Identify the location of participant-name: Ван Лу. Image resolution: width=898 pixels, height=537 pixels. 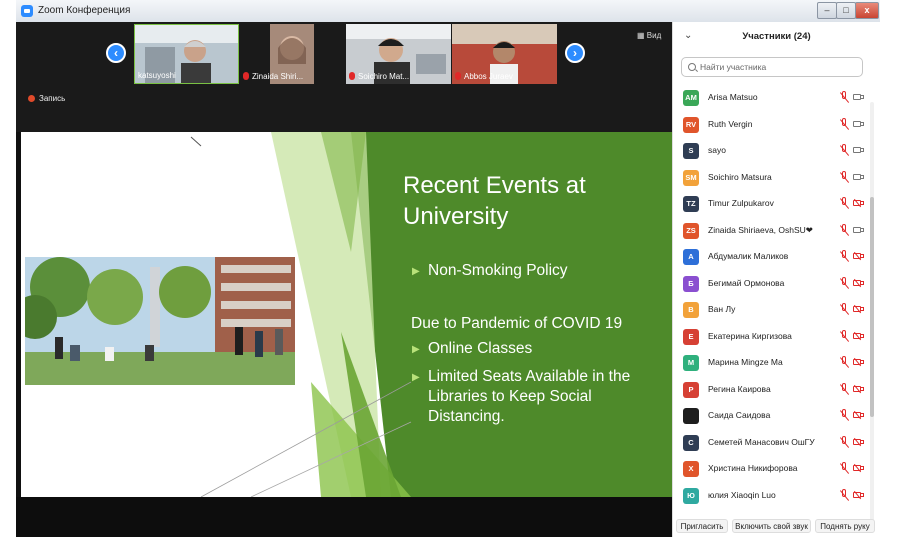
(722, 309).